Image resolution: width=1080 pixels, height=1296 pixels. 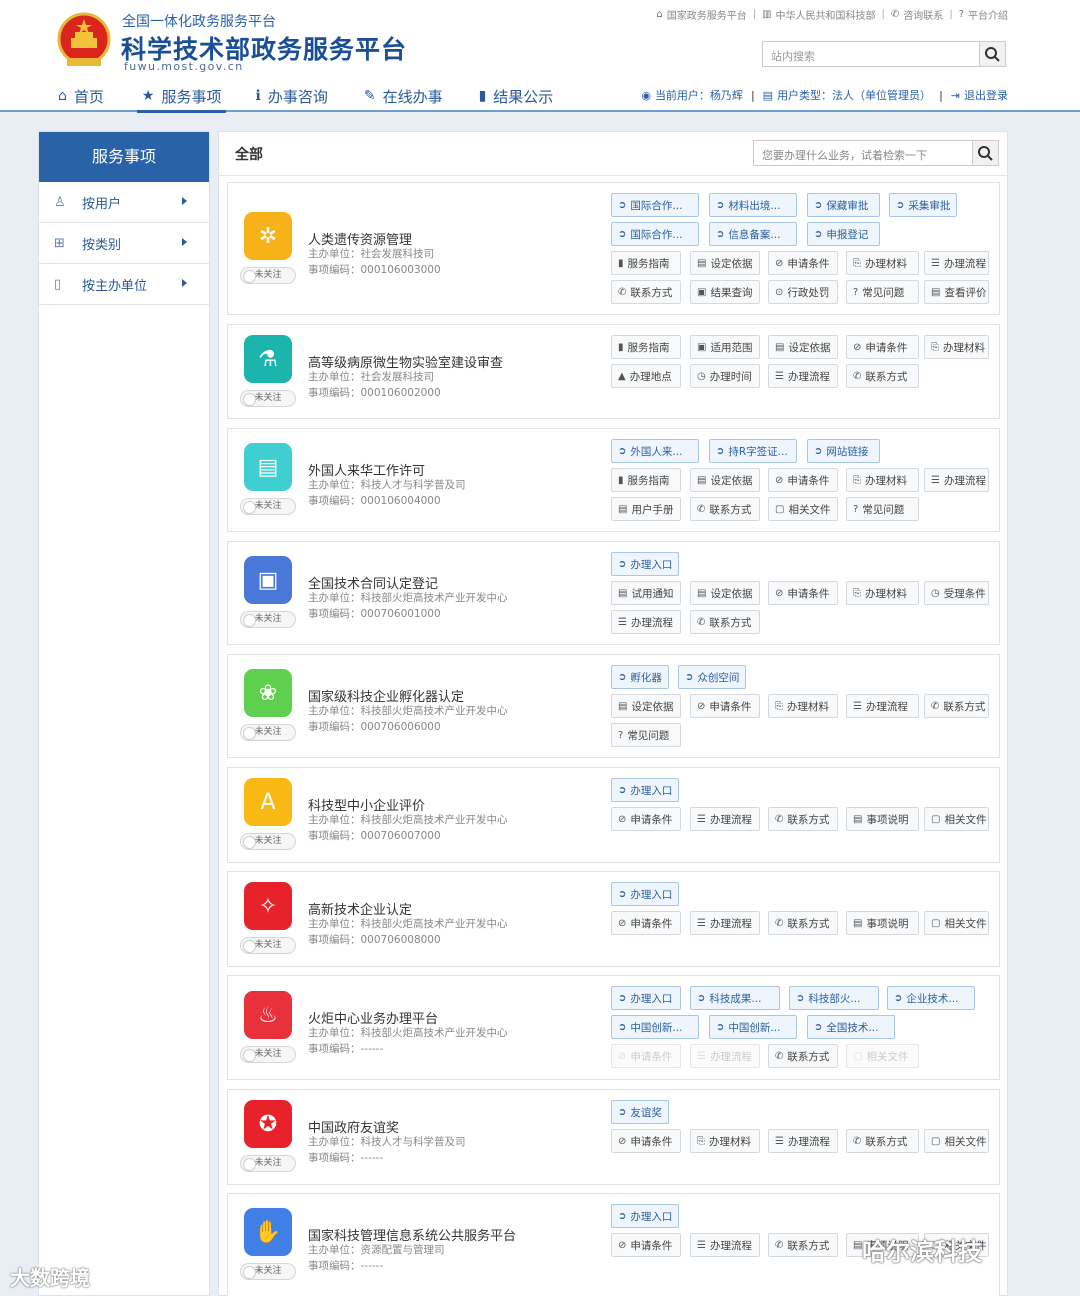 I want to click on nav-services: ★ 服务事项, so click(x=181, y=97).